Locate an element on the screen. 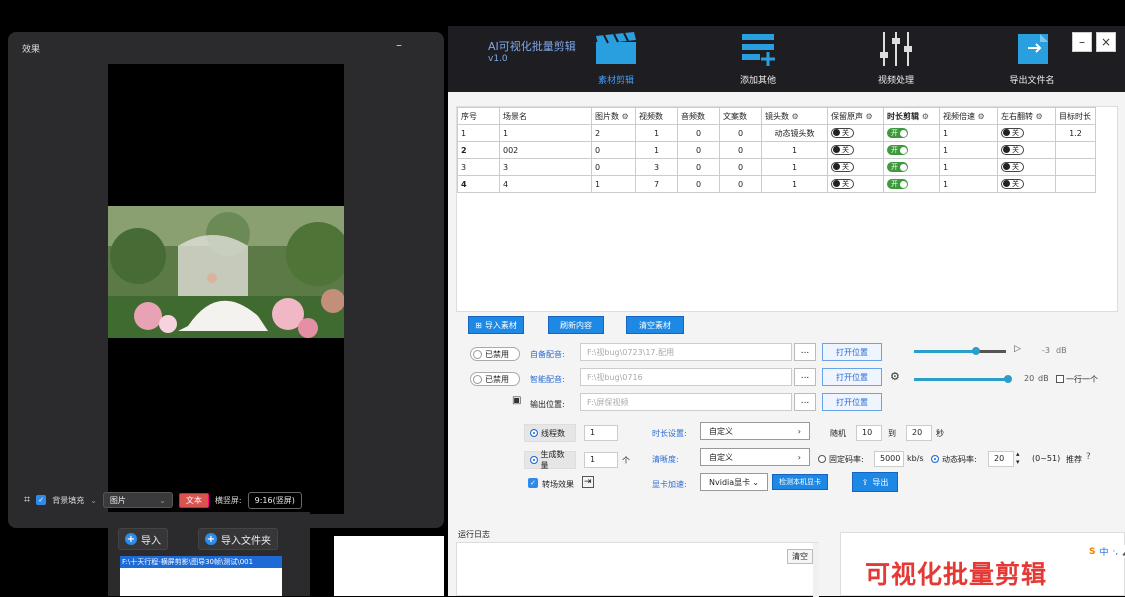 The width and height of the screenshot is (1125, 597). cell-images: 2 is located at coordinates (613, 133).